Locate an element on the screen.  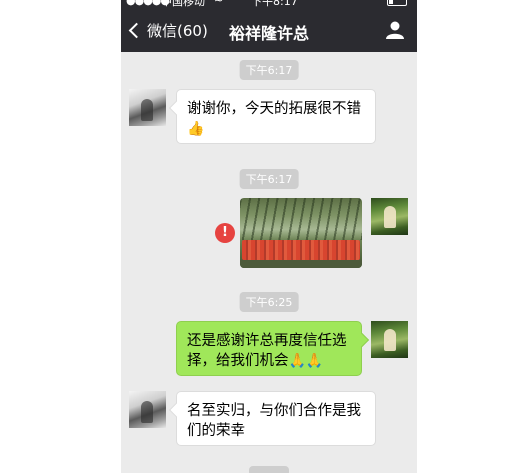
image-message is located at coordinates (301, 233).